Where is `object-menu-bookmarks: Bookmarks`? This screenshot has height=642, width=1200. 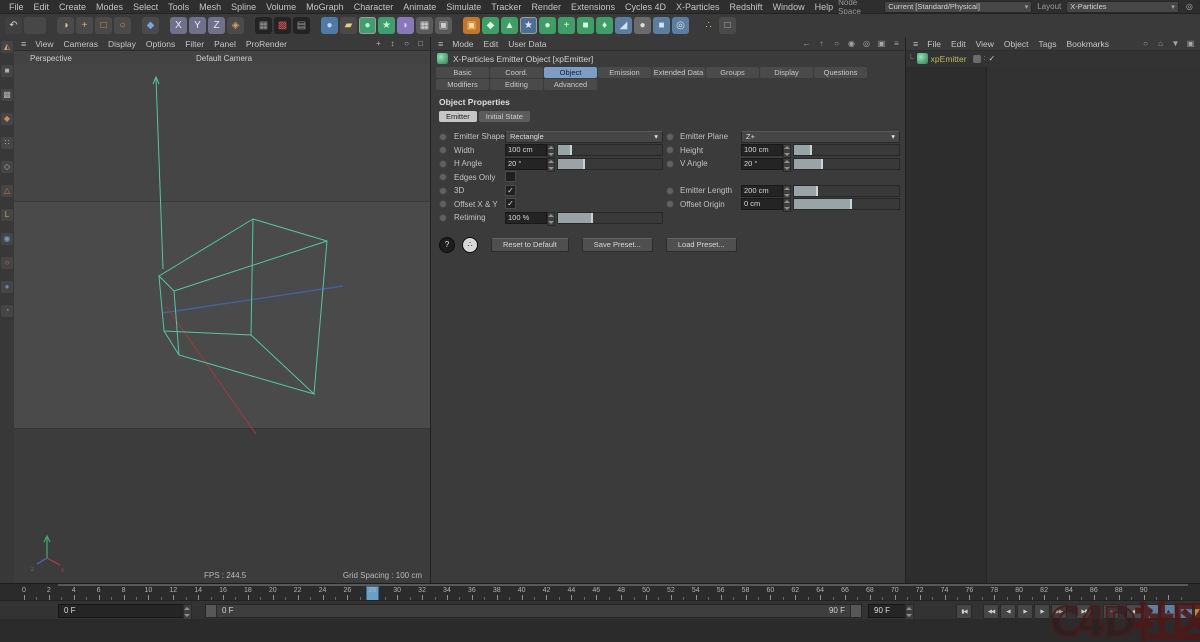 object-menu-bookmarks: Bookmarks is located at coordinates (1087, 44).